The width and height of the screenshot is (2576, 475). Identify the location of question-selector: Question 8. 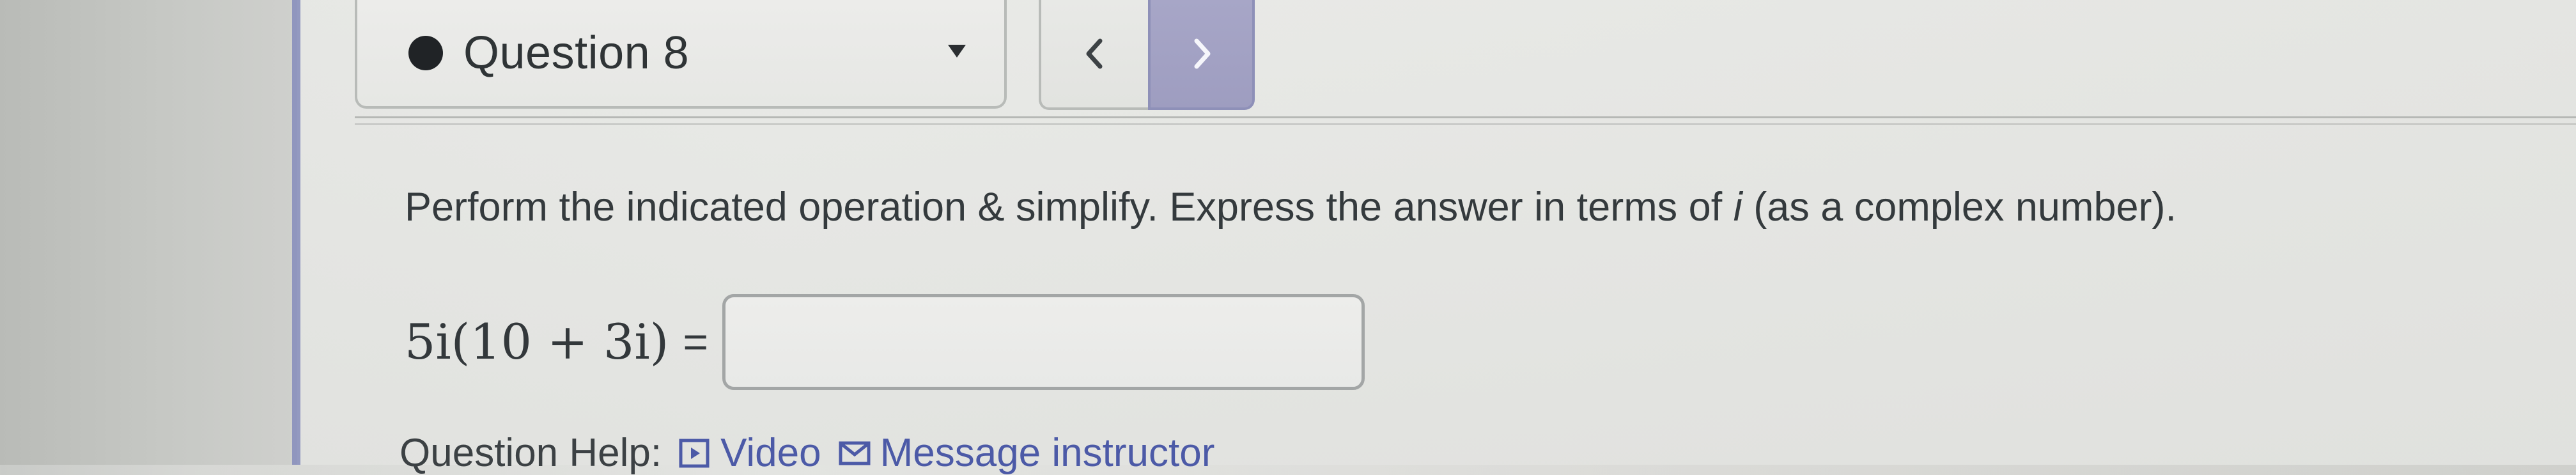
(681, 54).